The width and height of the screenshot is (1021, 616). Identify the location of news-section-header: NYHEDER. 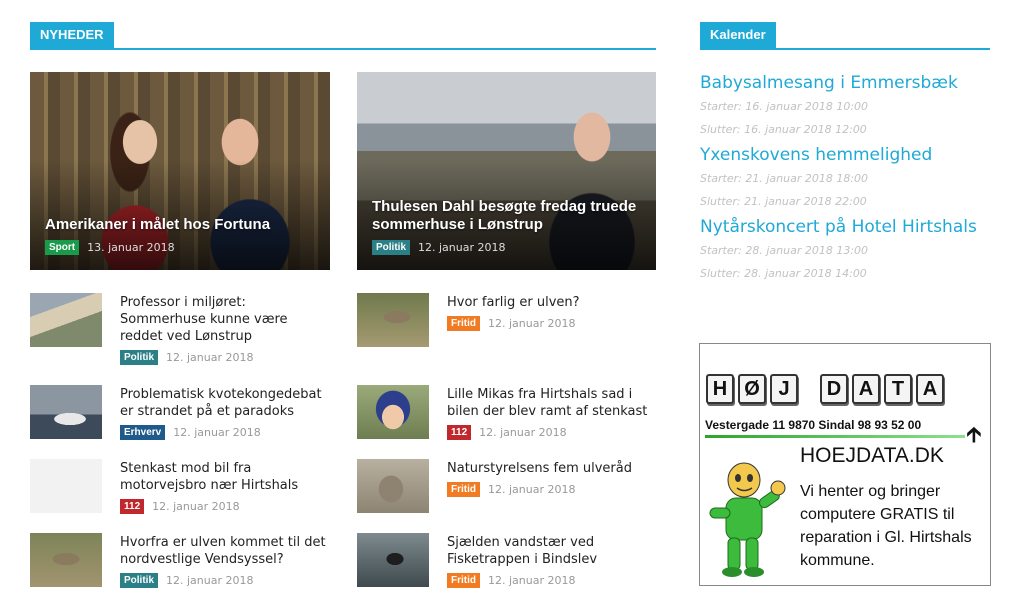
(343, 36).